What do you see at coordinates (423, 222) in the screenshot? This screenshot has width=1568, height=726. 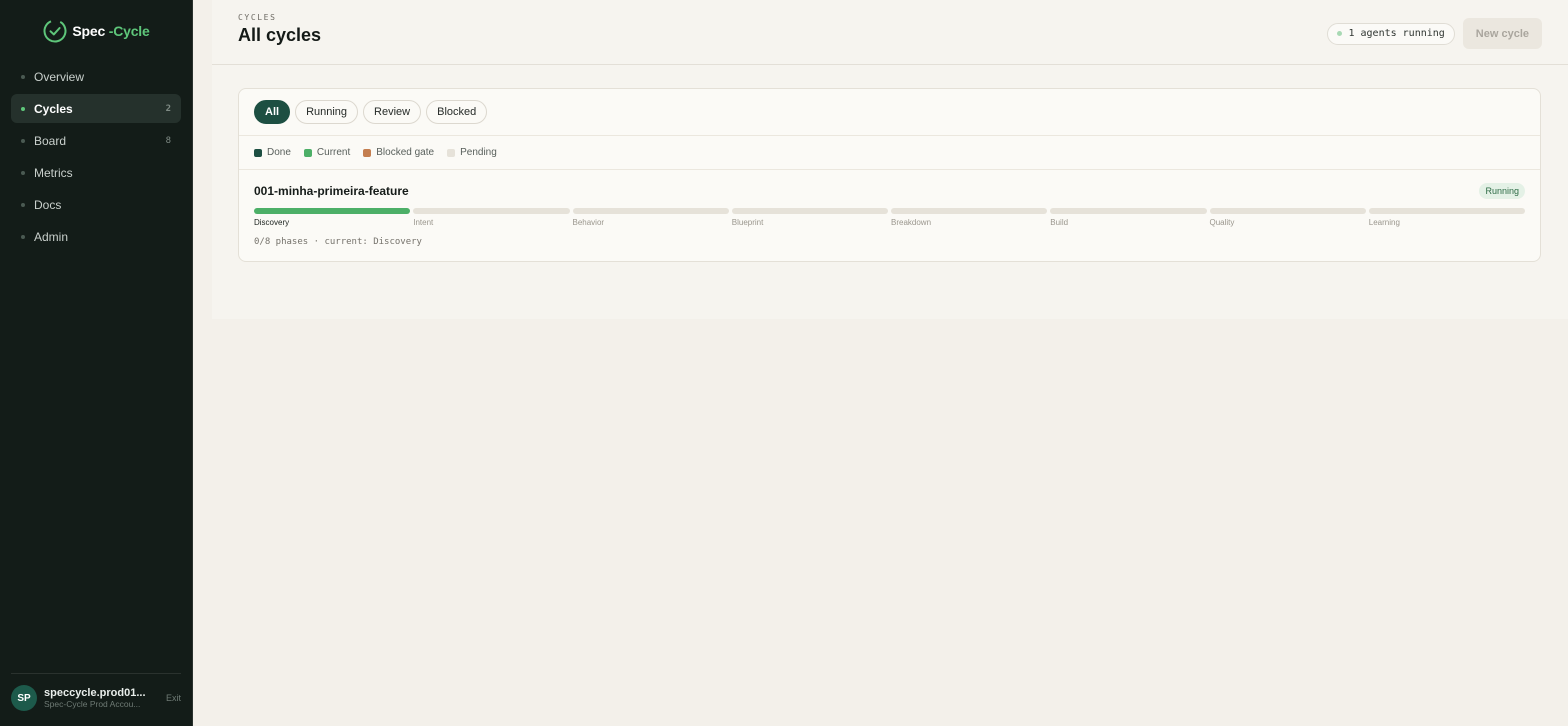 I see `phase-label: Intent` at bounding box center [423, 222].